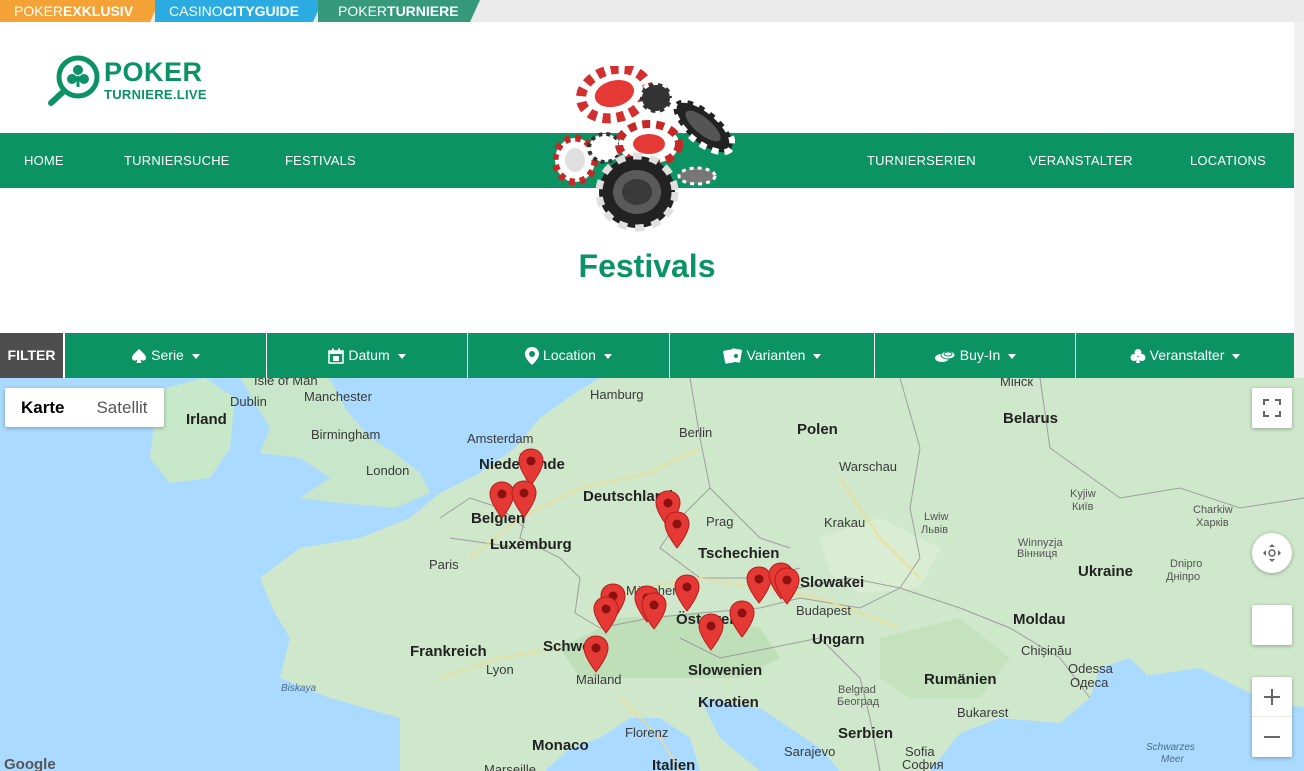 This screenshot has width=1304, height=771. What do you see at coordinates (320, 160) in the screenshot?
I see `nav-festivals: FESTIVALS` at bounding box center [320, 160].